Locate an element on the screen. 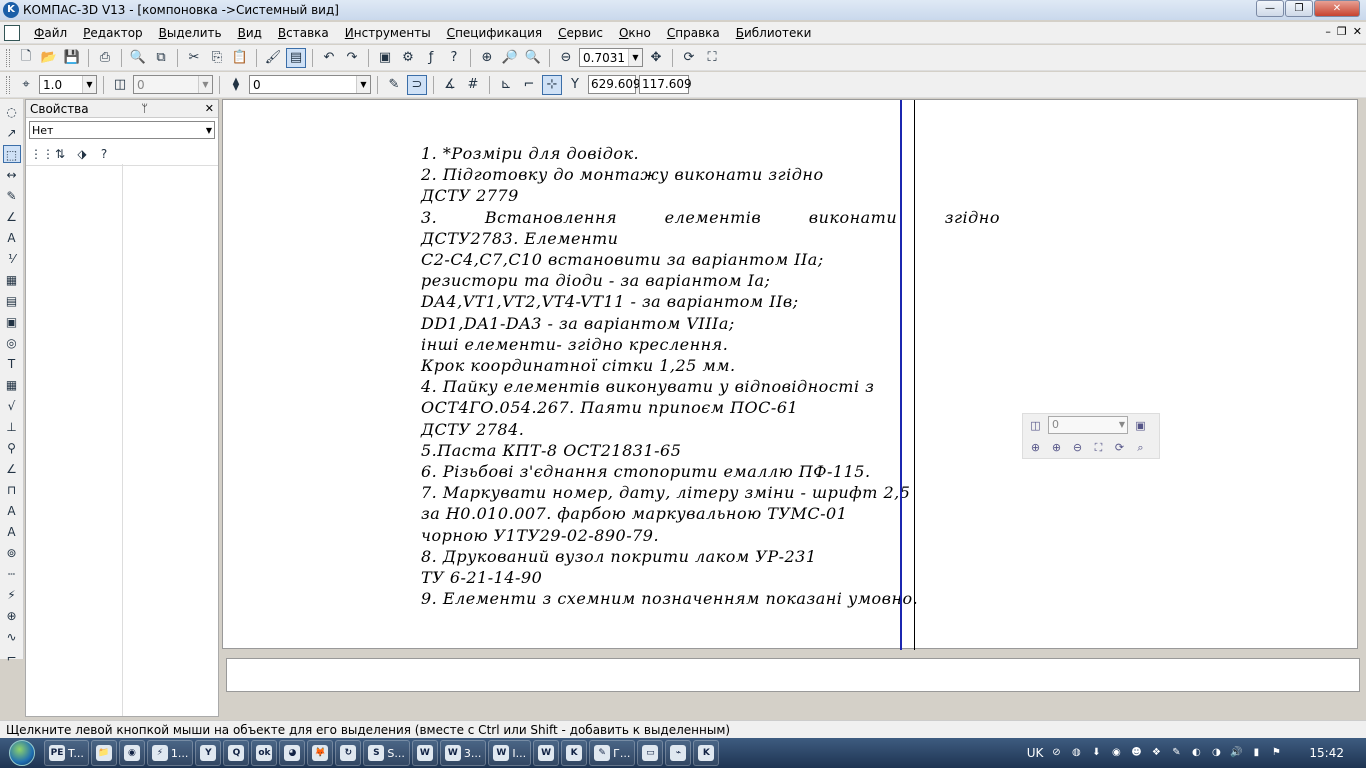 This screenshot has height=768, width=1366. taskbar-item: ok is located at coordinates (264, 753).